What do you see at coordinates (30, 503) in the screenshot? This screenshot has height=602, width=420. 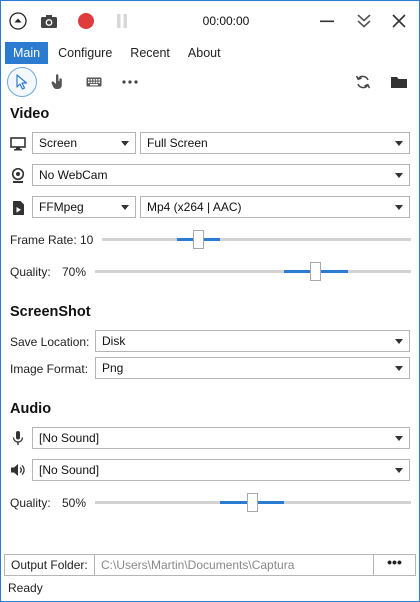 I see `audio-quality-label: Quality:` at bounding box center [30, 503].